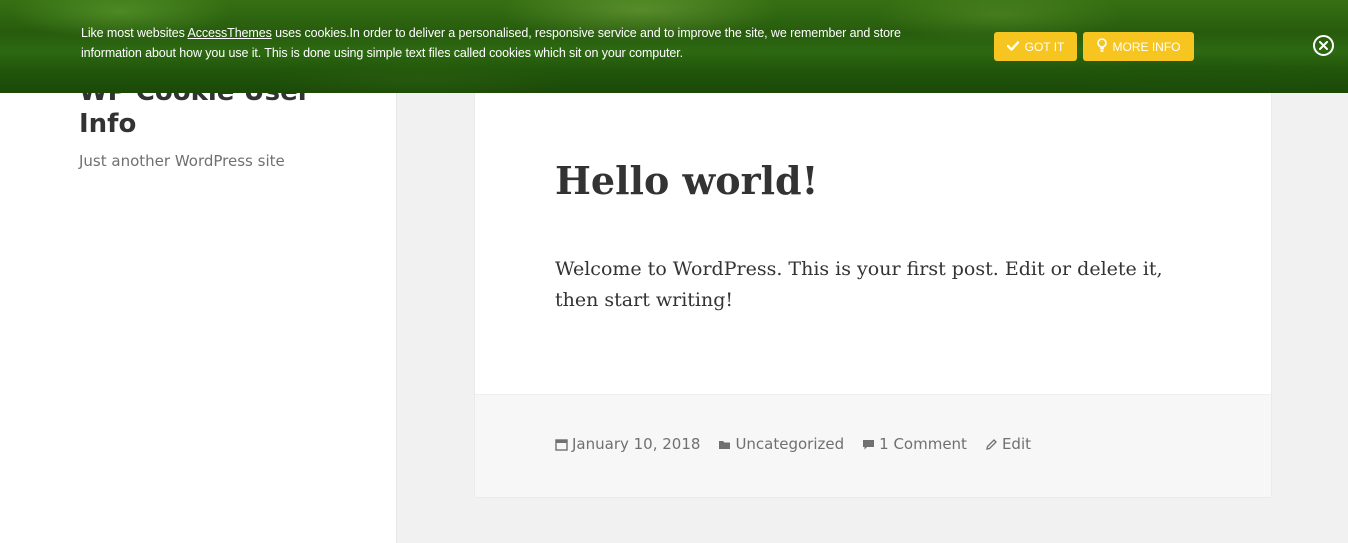 The image size is (1348, 543). Describe the element at coordinates (134, 33) in the screenshot. I see `cookie-text-before: Like most websites` at that location.